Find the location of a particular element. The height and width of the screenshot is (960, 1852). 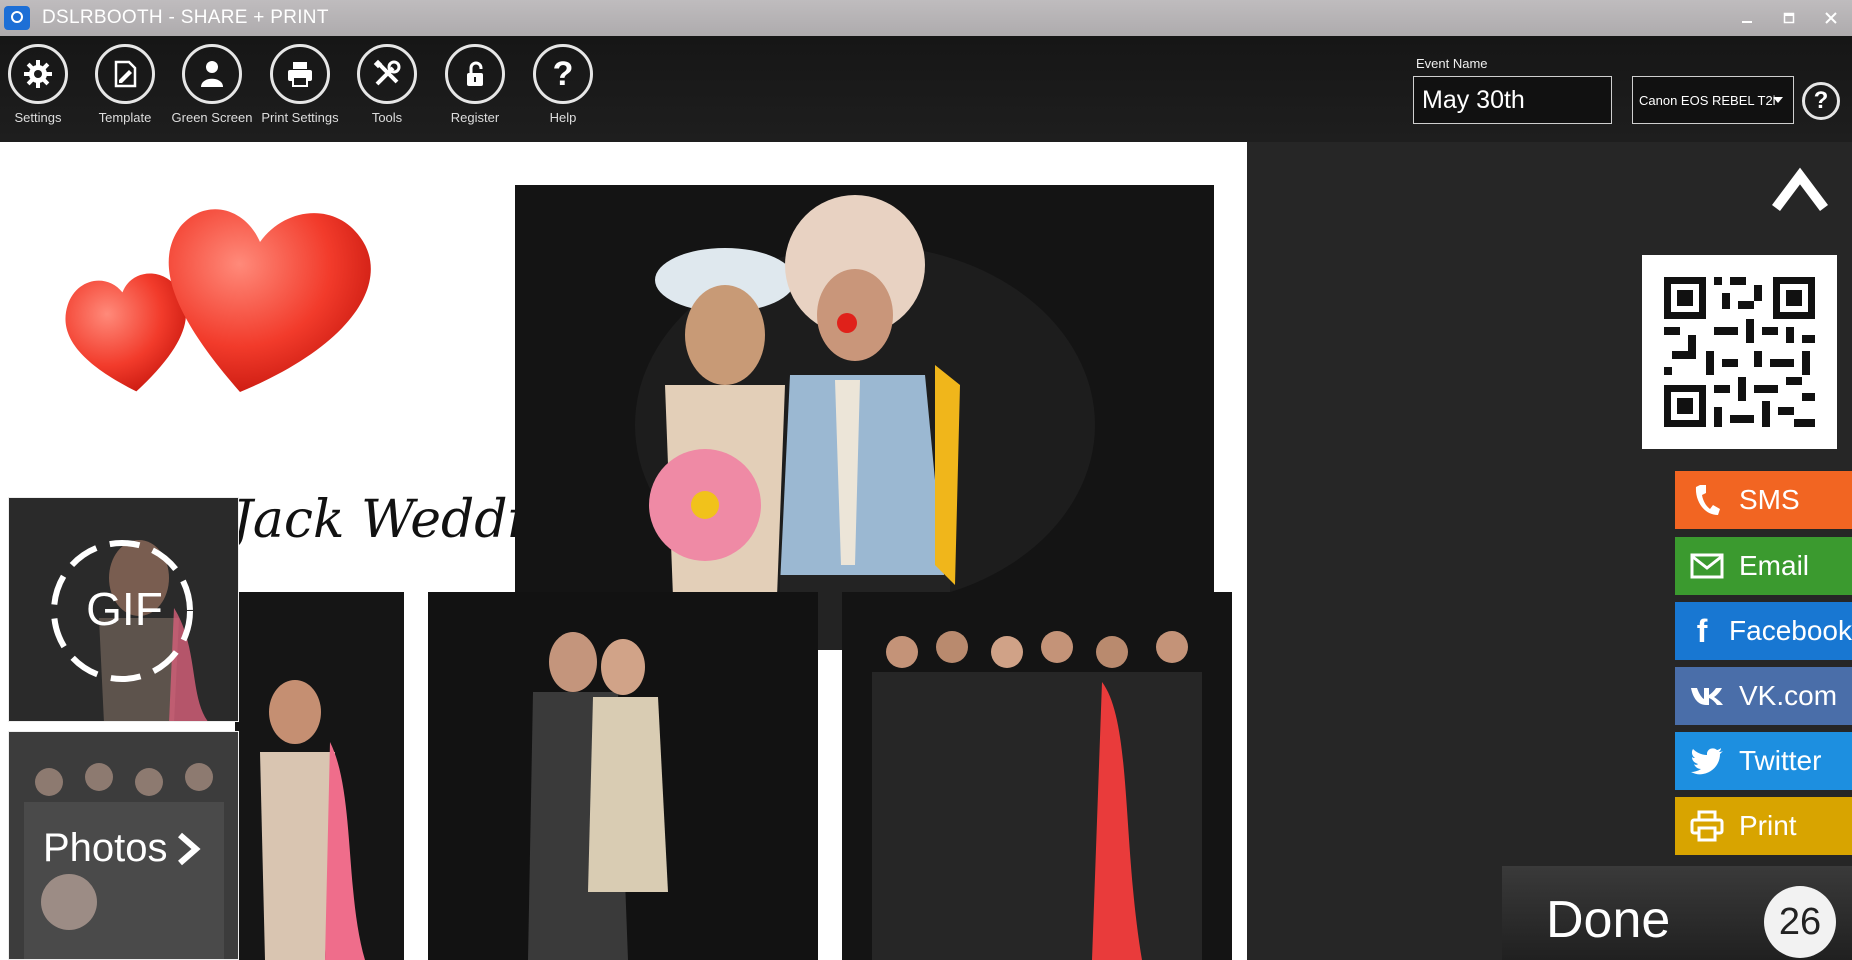

print-button: Print is located at coordinates (1763, 826).